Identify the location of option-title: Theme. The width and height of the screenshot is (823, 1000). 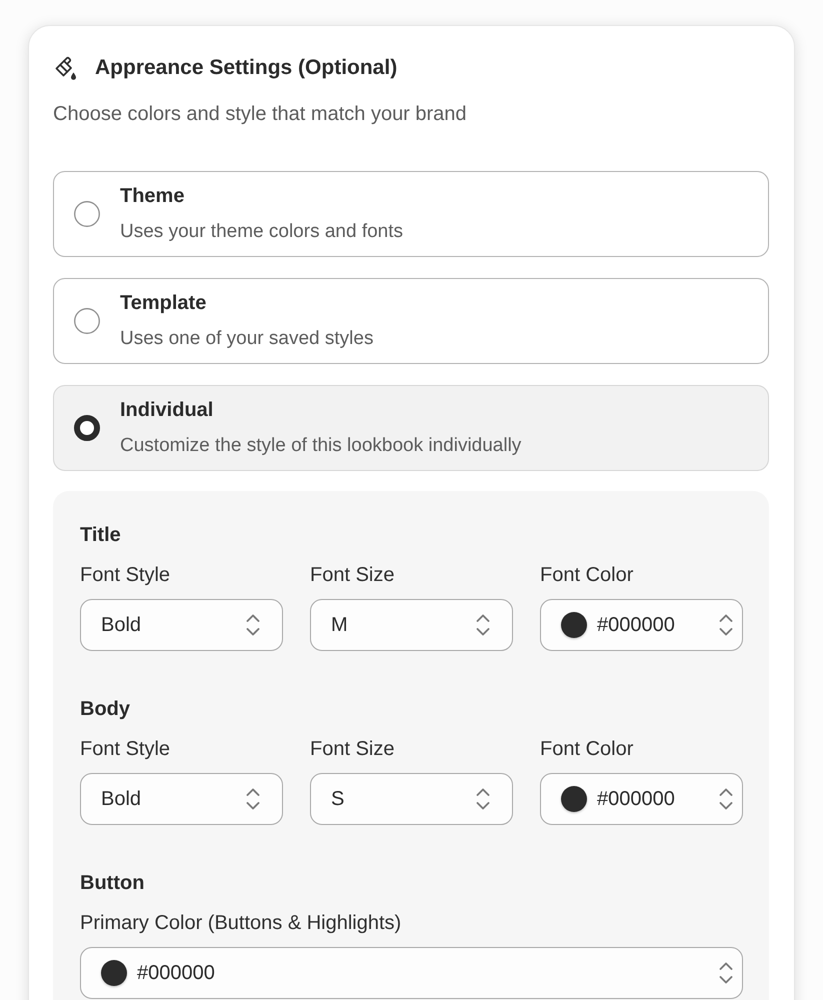
(153, 196).